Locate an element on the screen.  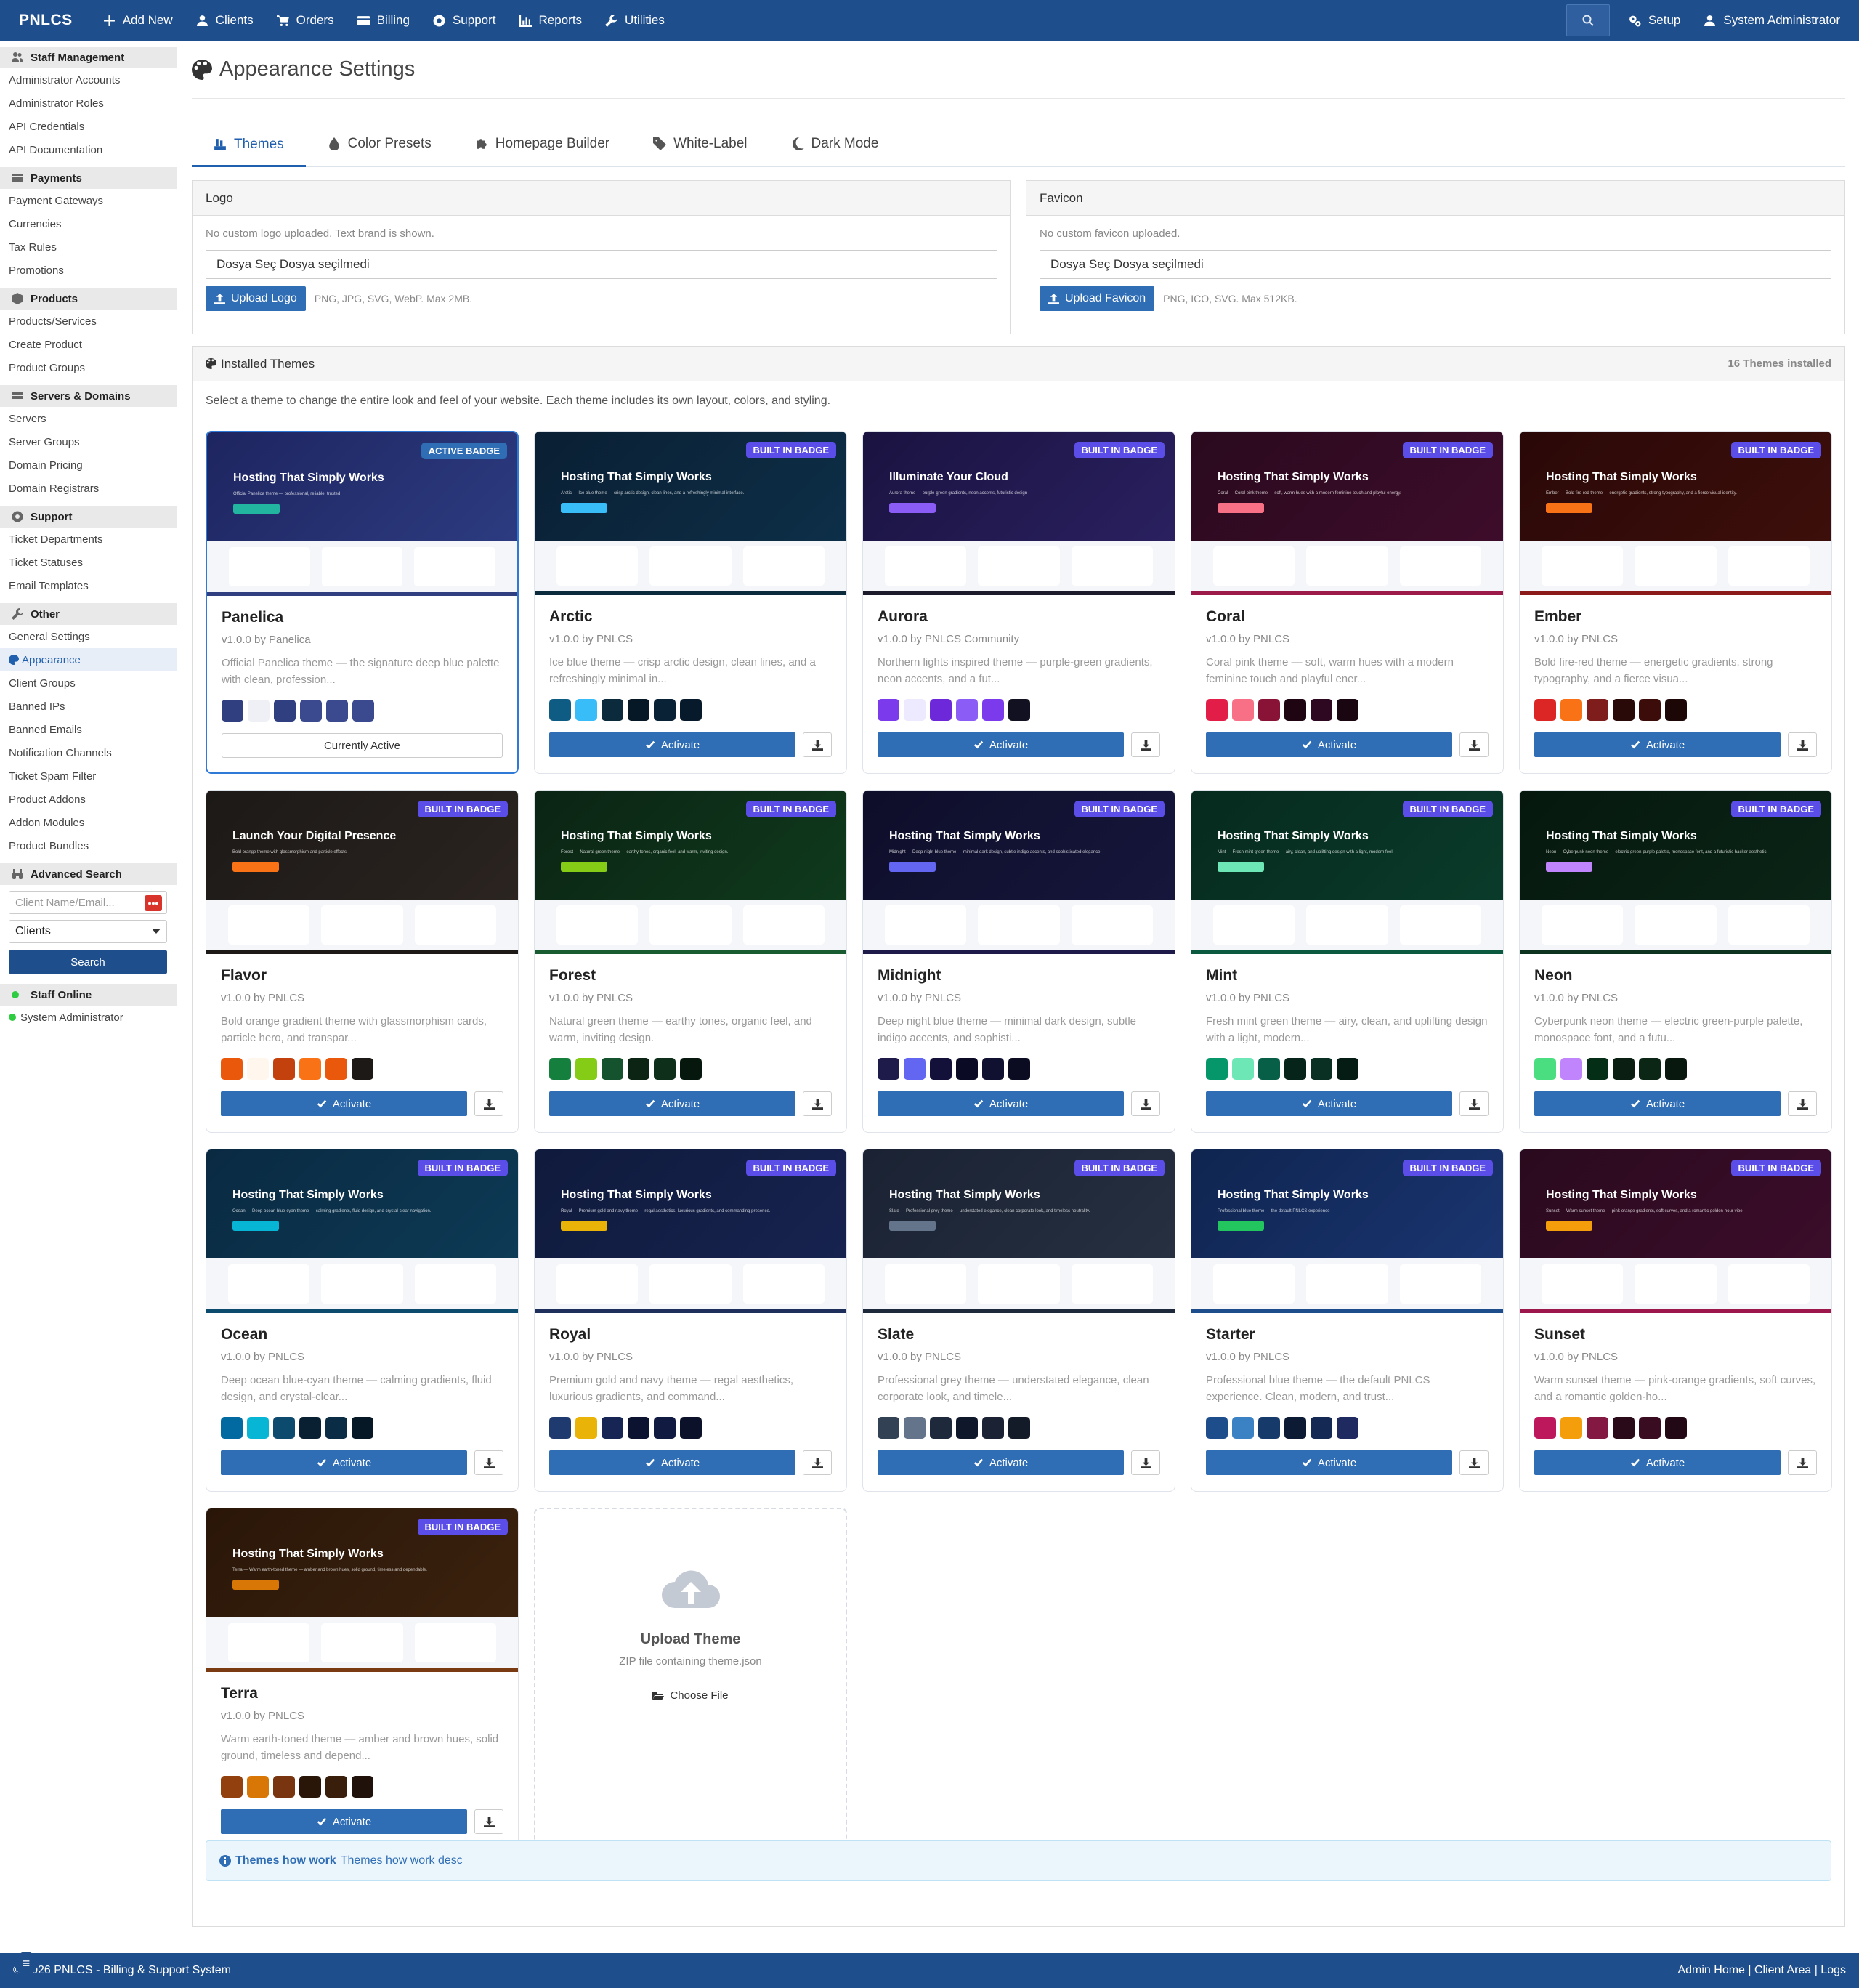
logo-file-input: Dosya Seç Dosya seçilmedi is located at coordinates (601, 264).